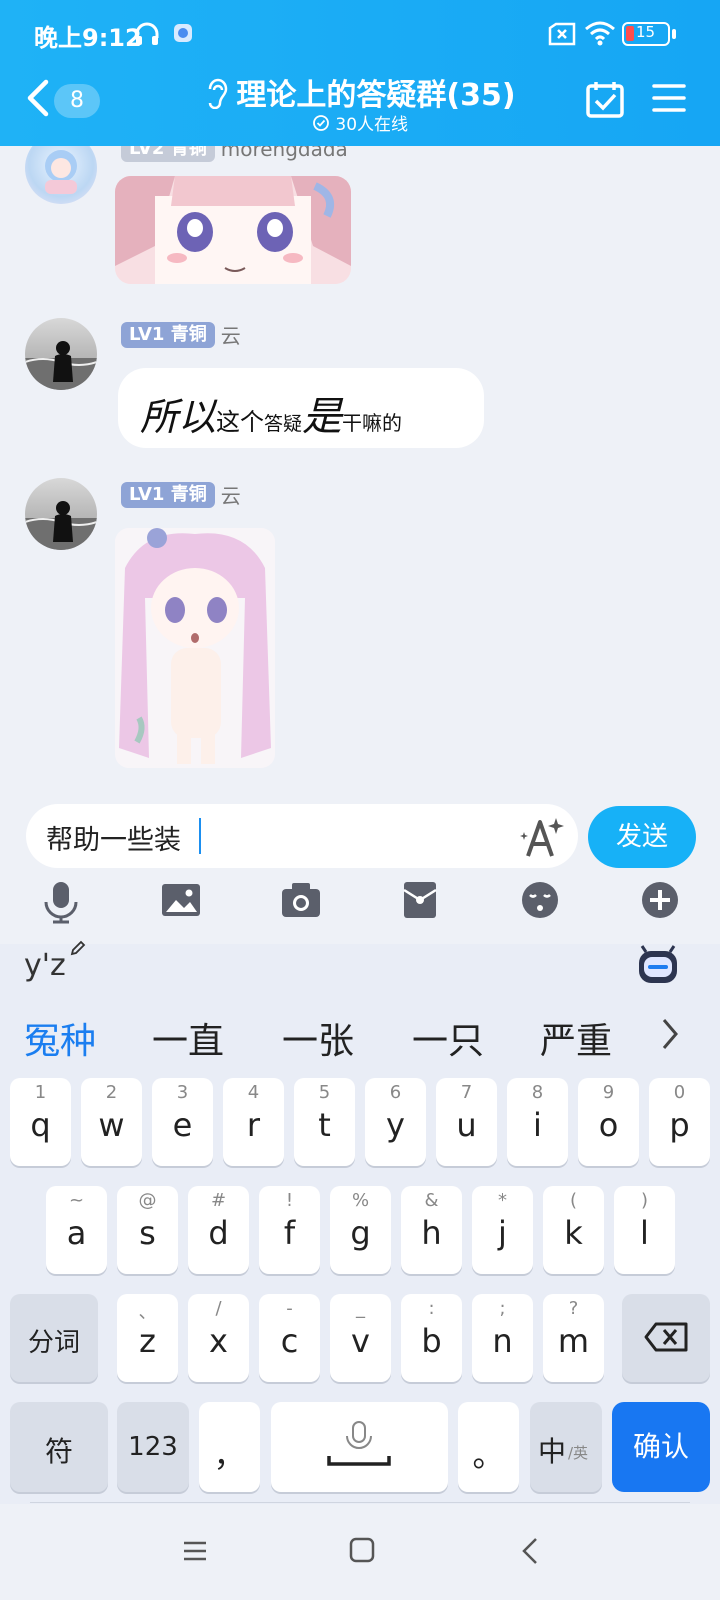 The height and width of the screenshot is (1600, 720). What do you see at coordinates (113, 840) in the screenshot?
I see `message-input-text: 帮助一些装` at bounding box center [113, 840].